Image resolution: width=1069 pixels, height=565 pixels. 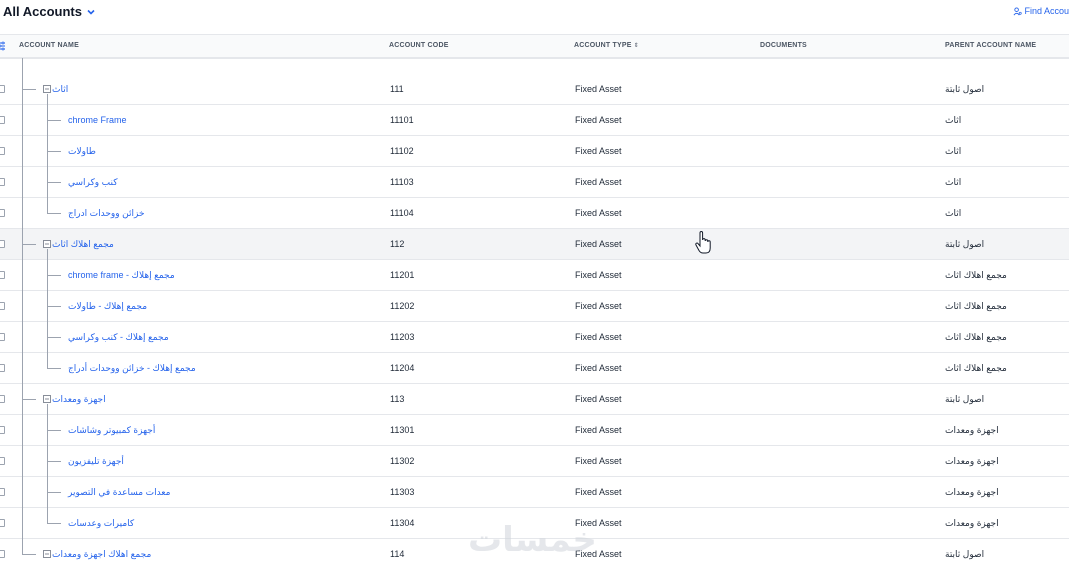 I want to click on account-code: 11204, so click(x=402, y=368).